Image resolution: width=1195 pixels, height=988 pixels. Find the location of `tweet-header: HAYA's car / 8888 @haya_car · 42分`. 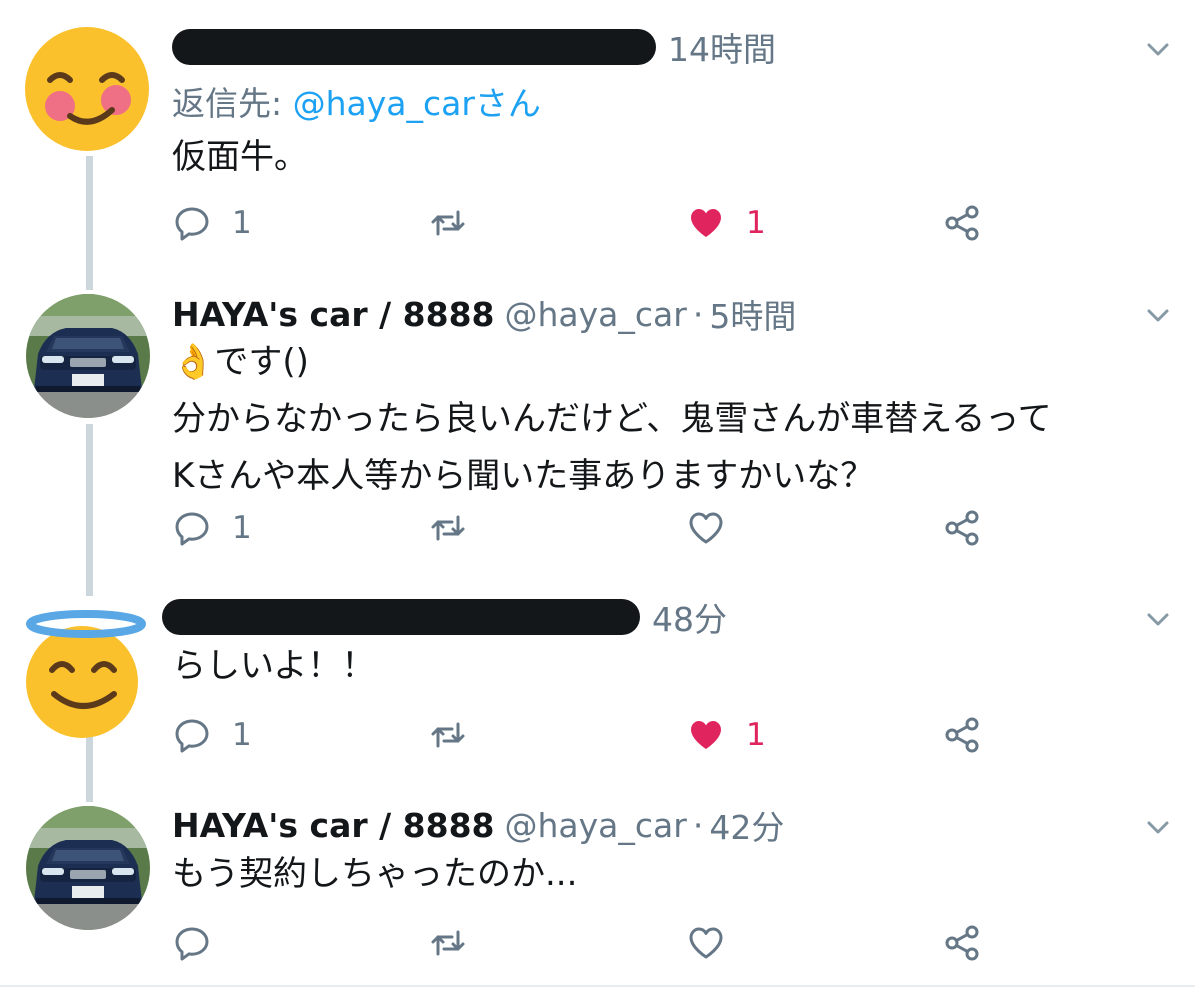

tweet-header: HAYA's car / 8888 @haya_car · 42分 is located at coordinates (478, 825).